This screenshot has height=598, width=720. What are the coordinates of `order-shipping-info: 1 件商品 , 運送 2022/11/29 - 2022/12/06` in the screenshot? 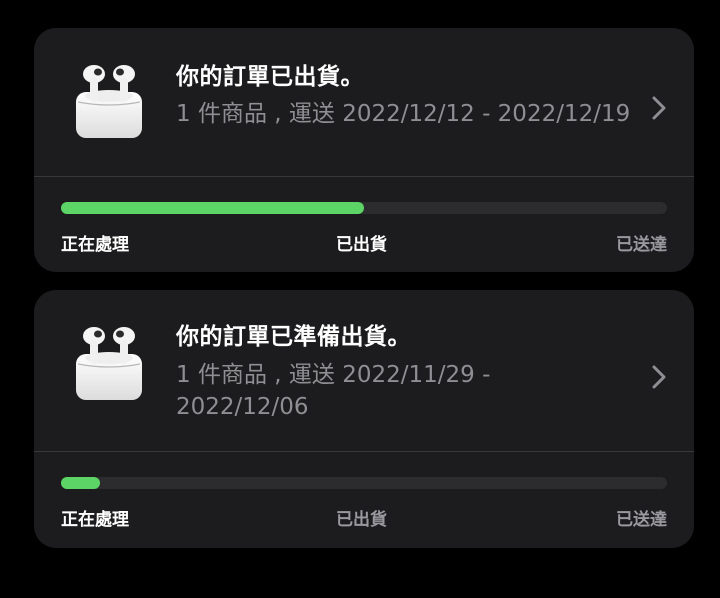 It's located at (333, 391).